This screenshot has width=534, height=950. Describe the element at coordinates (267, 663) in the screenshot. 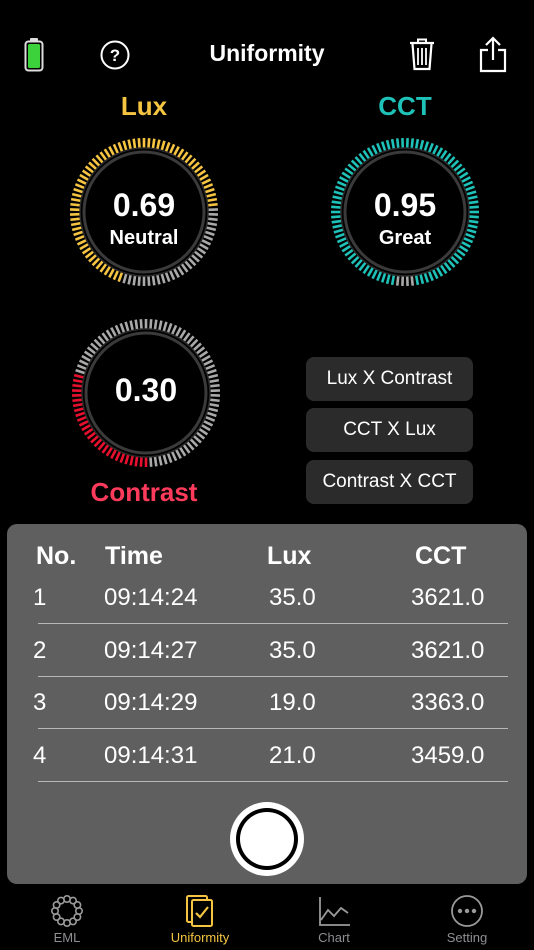

I see `table-row: 2 09:14:27 35.0 3621.0` at that location.